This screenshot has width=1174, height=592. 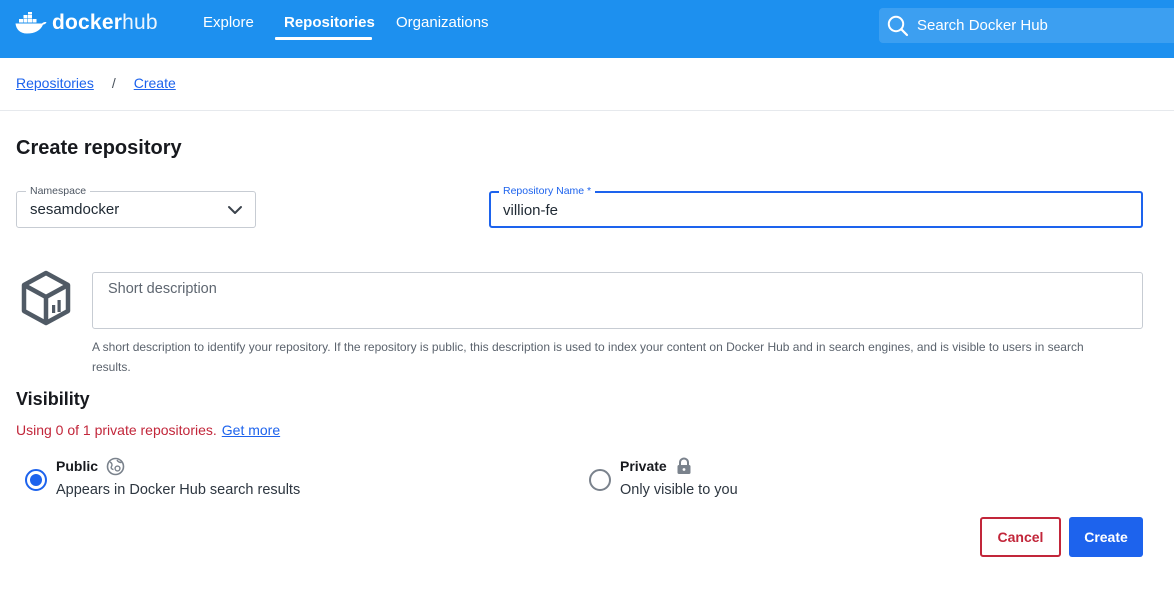 I want to click on get-more-link: Get more, so click(x=251, y=430).